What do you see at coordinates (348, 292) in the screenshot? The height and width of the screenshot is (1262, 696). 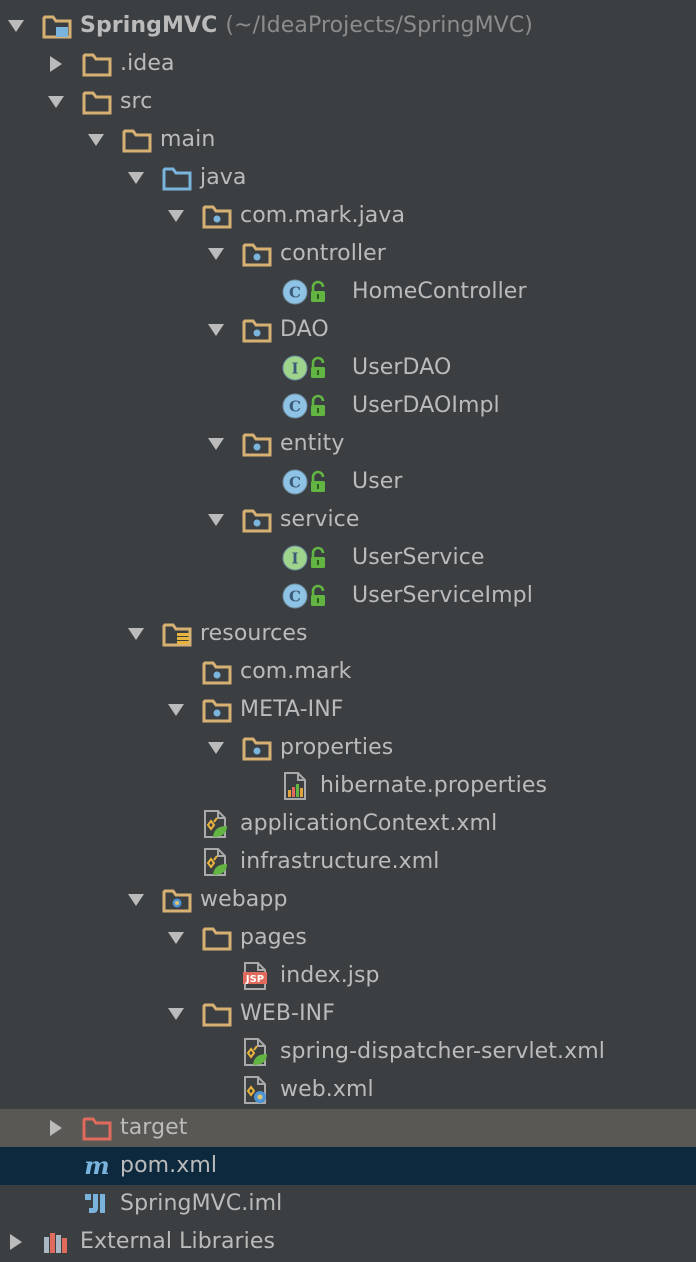 I see `tree-row-homecontroller: C HomeController` at bounding box center [348, 292].